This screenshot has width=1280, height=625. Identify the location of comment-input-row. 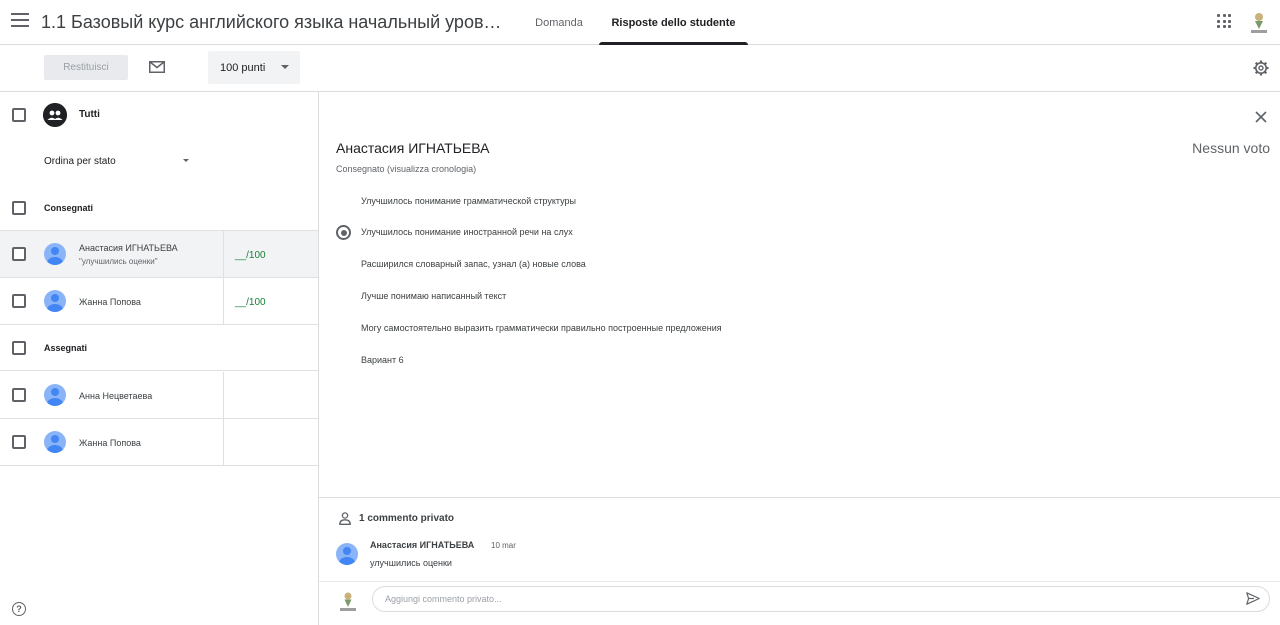
(799, 603).